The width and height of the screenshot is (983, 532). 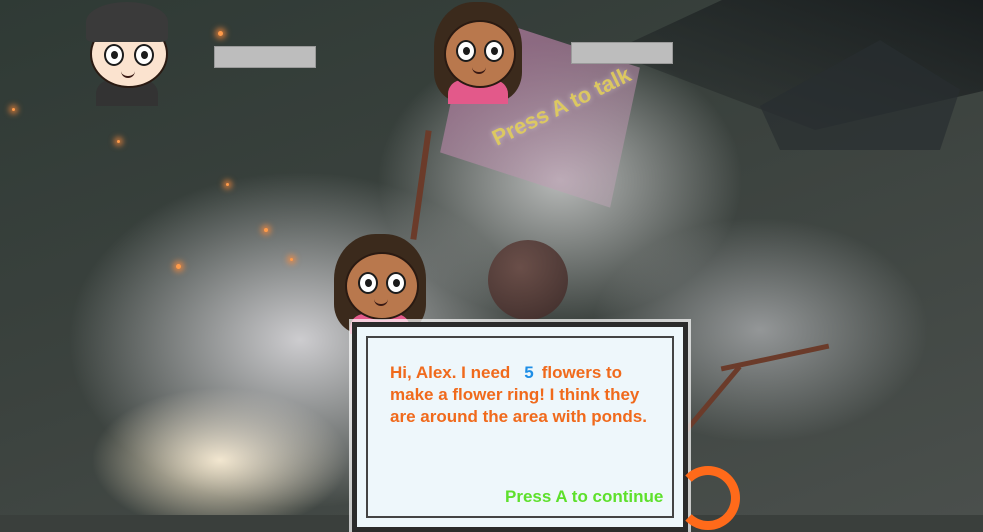 What do you see at coordinates (528, 280) in the screenshot?
I see `npc-character` at bounding box center [528, 280].